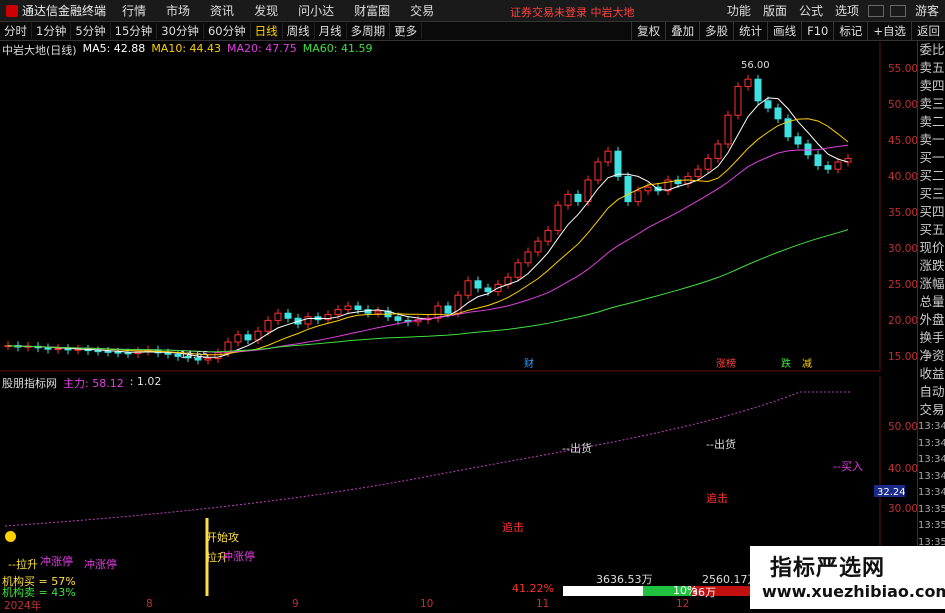 This screenshot has height=613, width=945. Describe the element at coordinates (533, 588) in the screenshot. I see `footer-pct: 41.22%` at that location.